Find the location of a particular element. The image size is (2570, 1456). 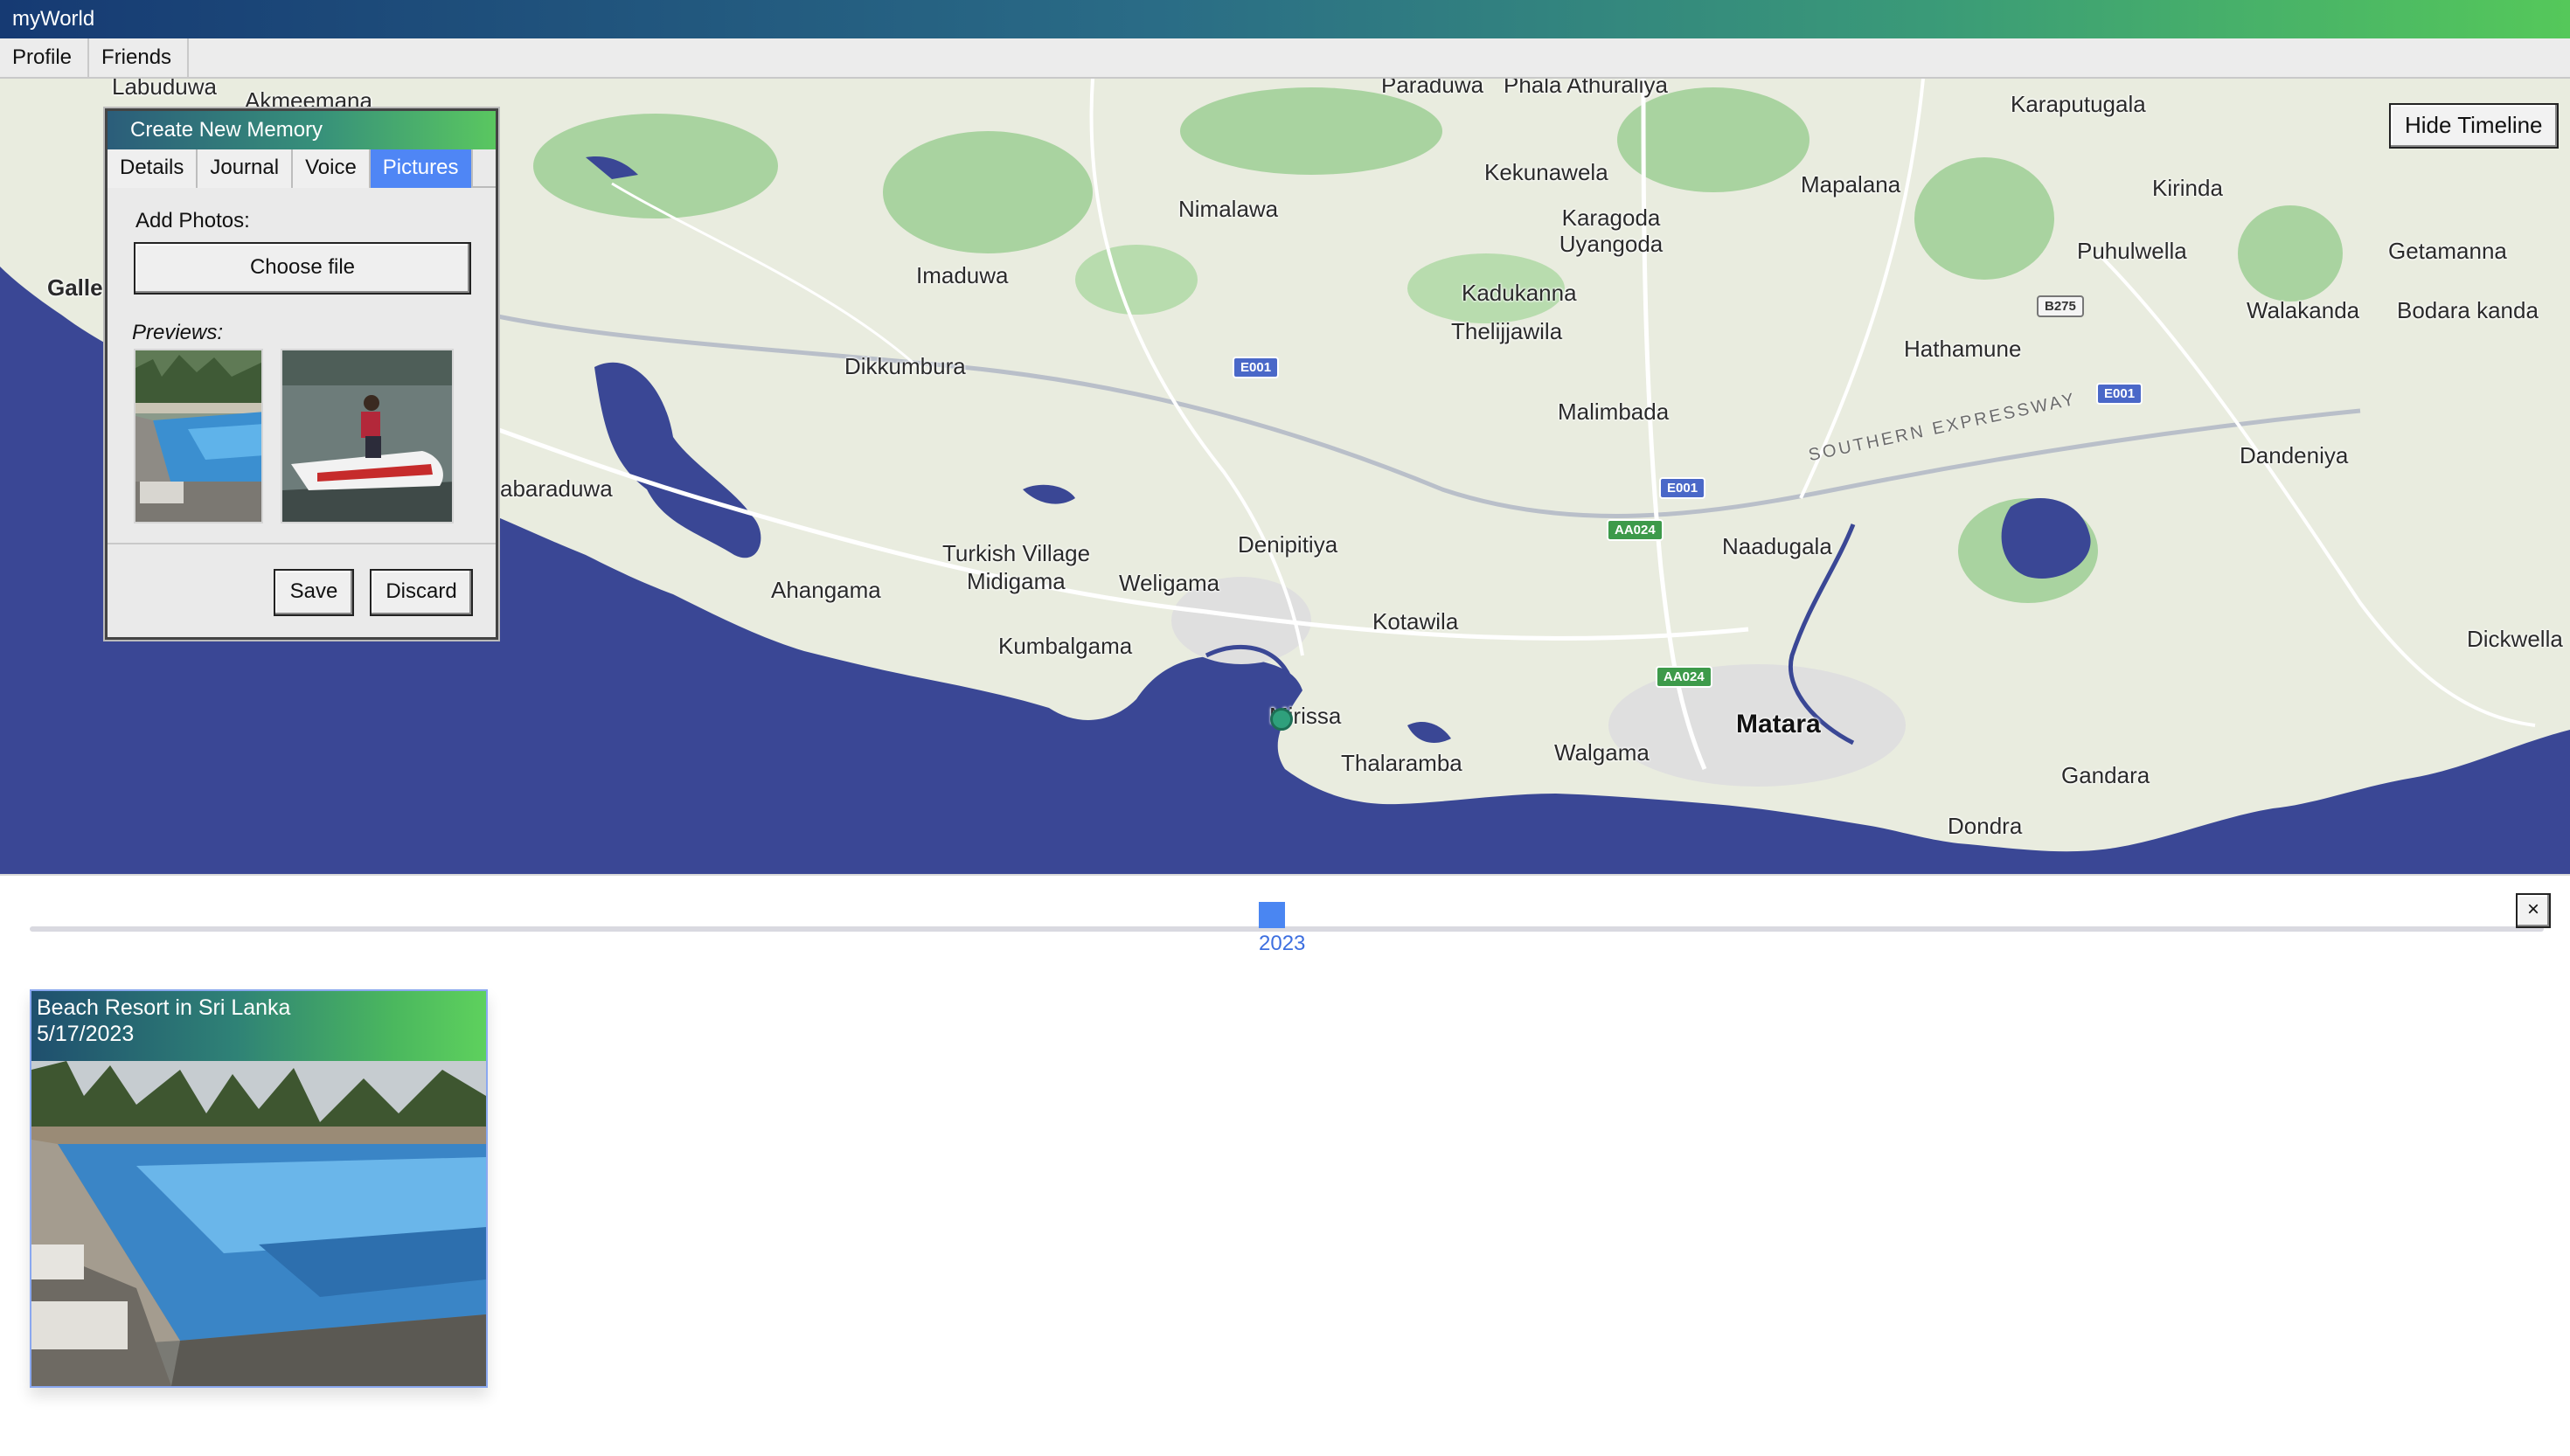

preview-thumbnail-pool is located at coordinates (198, 436).